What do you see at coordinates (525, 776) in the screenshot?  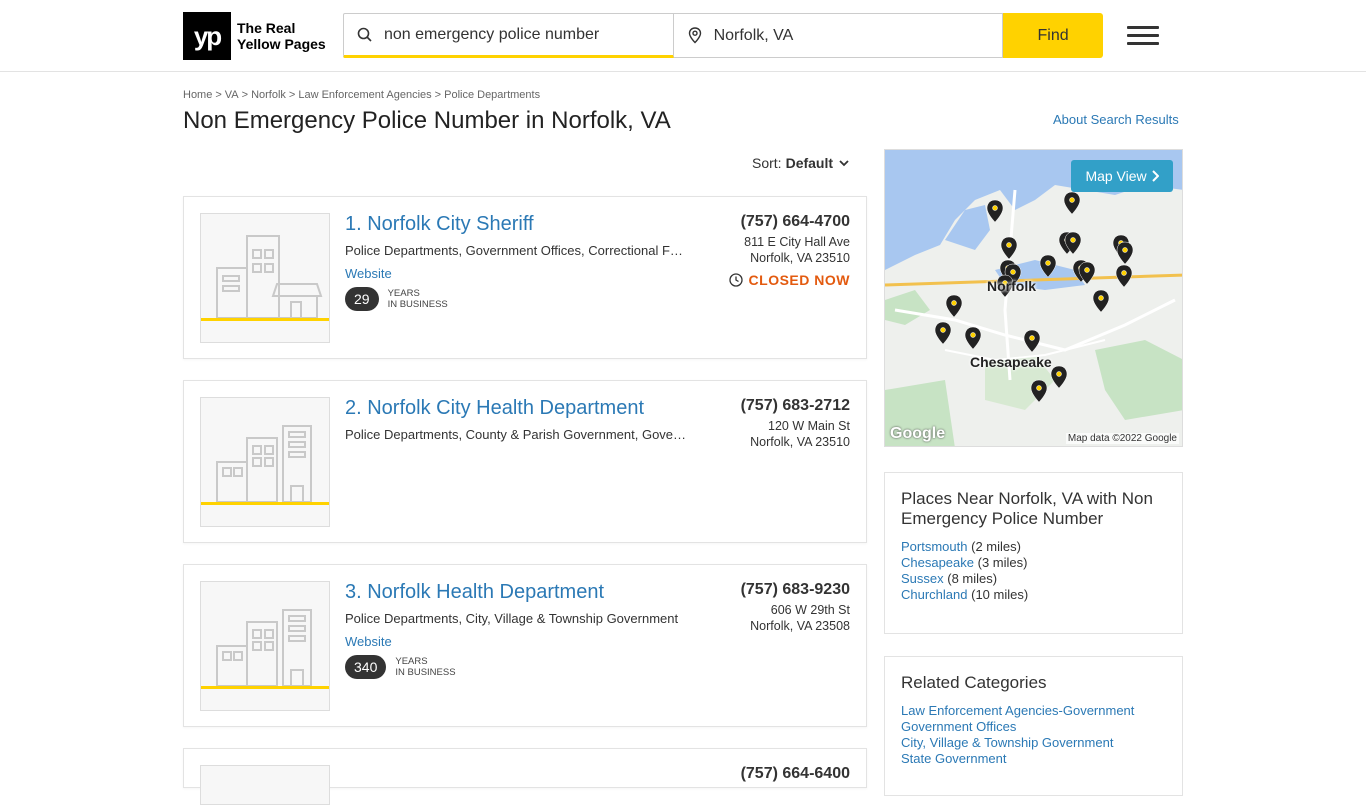 I see `result-card: (757) 664-6400` at bounding box center [525, 776].